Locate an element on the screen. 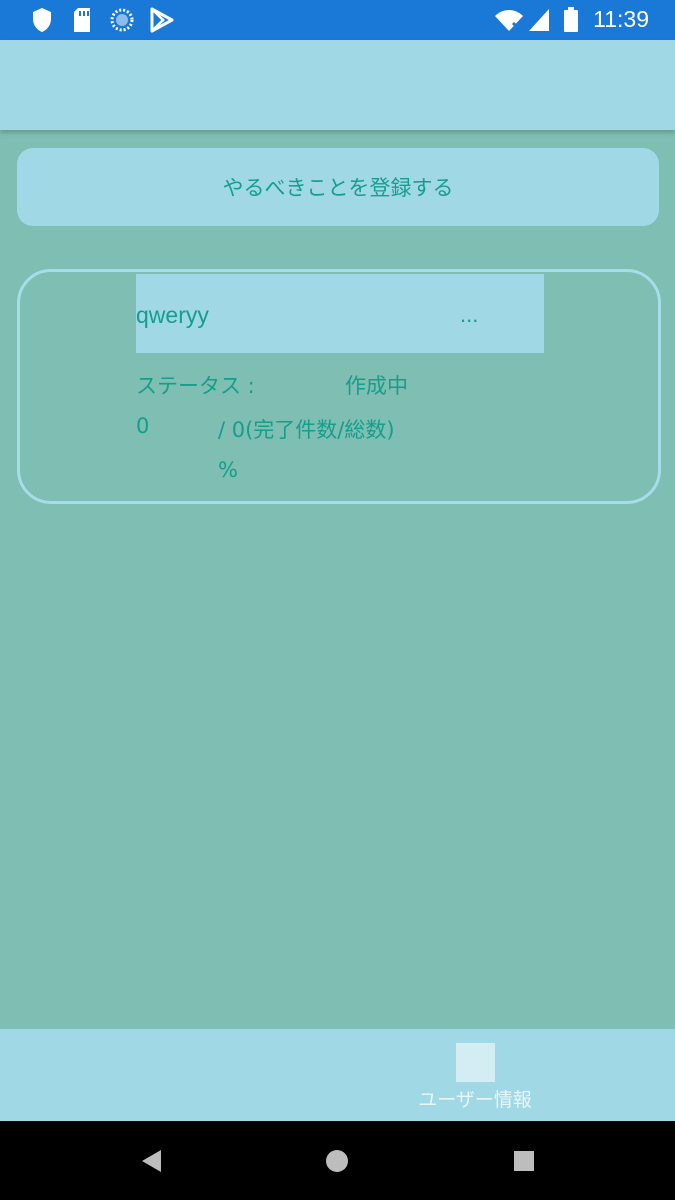 The width and height of the screenshot is (675, 1200). system-navigation-bar is located at coordinates (337, 1160).